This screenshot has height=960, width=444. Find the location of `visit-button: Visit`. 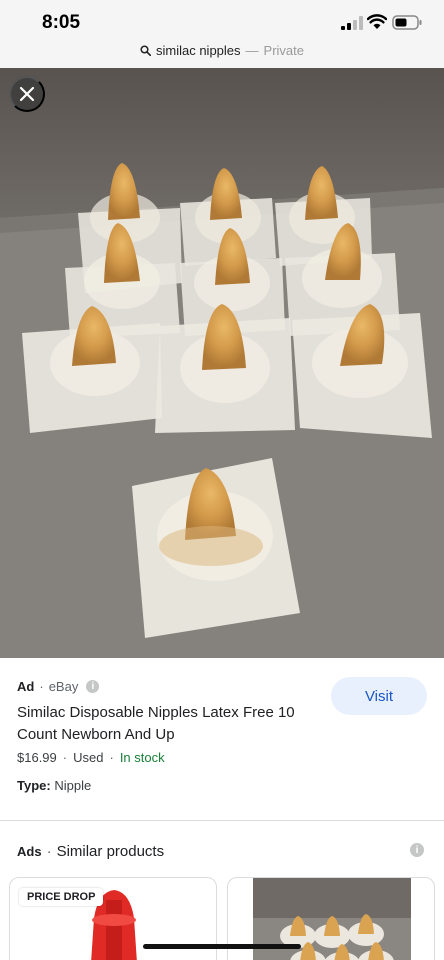

visit-button: Visit is located at coordinates (379, 696).